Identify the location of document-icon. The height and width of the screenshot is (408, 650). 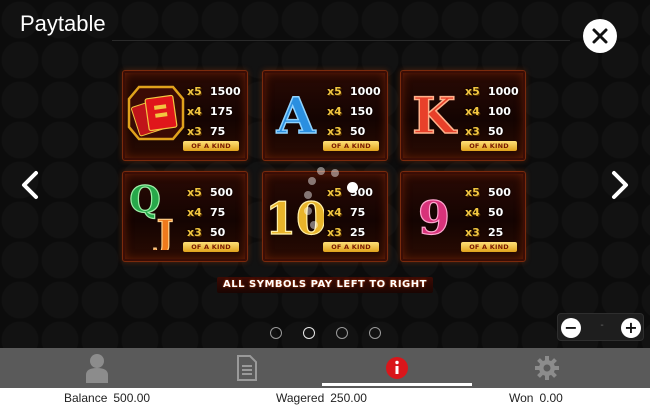
(247, 368).